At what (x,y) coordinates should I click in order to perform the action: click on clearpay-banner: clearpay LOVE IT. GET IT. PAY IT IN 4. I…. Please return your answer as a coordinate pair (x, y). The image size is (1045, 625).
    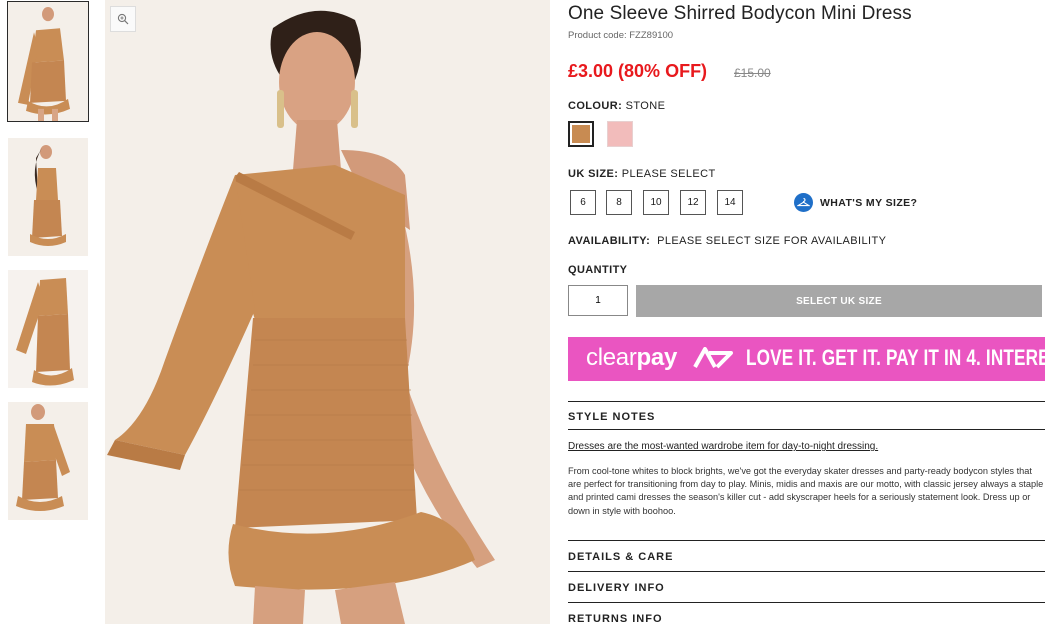
    Looking at the image, I should click on (806, 359).